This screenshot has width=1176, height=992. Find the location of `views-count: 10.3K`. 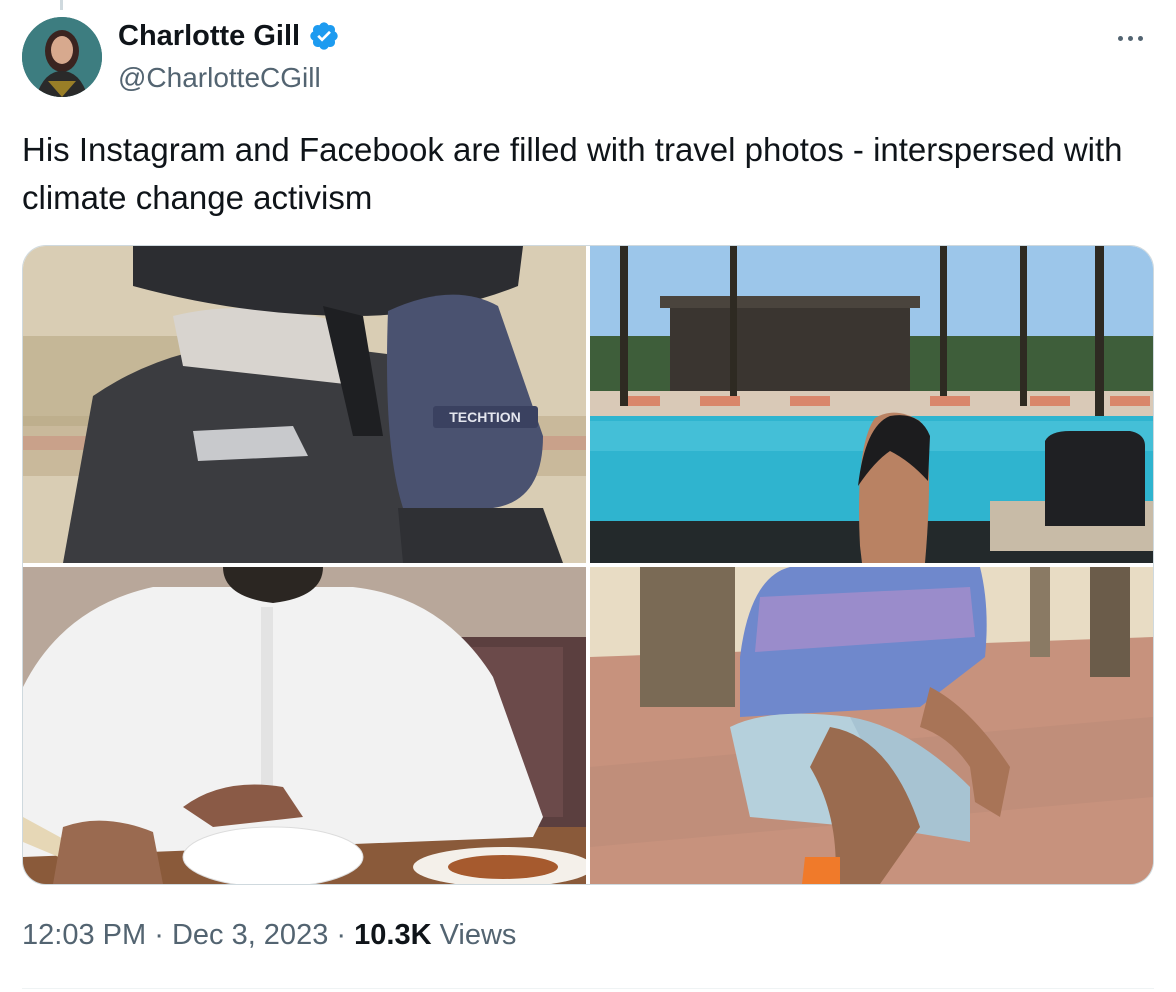

views-count: 10.3K is located at coordinates (392, 935).